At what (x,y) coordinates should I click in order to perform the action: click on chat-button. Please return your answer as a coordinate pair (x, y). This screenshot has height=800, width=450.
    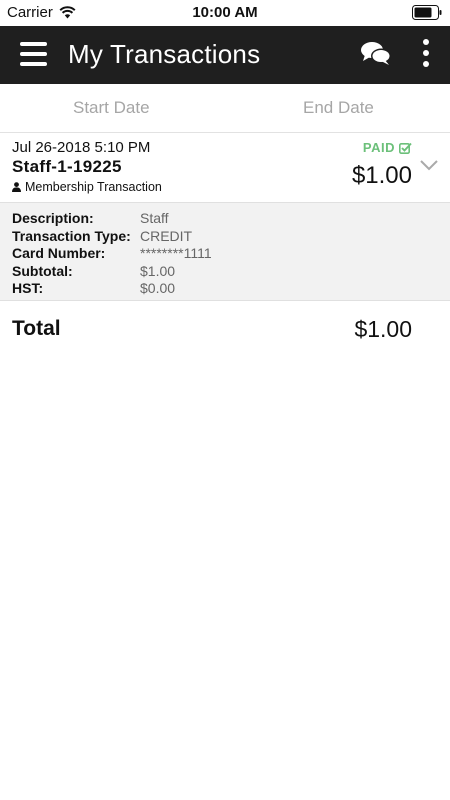
    Looking at the image, I should click on (376, 54).